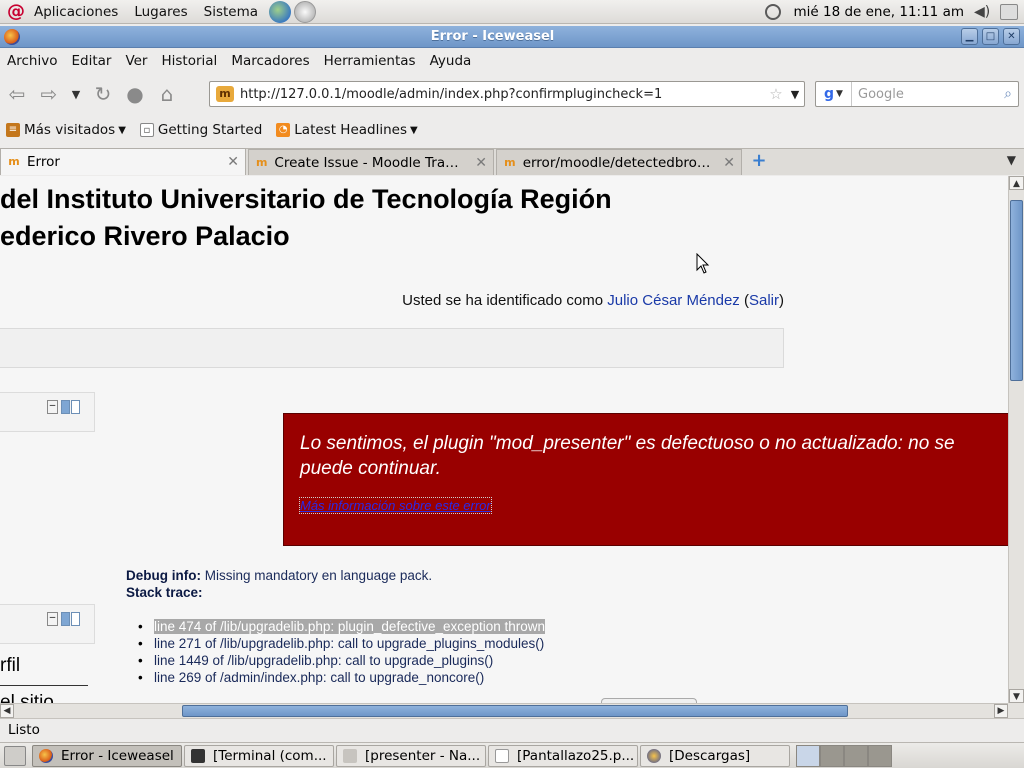 This screenshot has width=1024, height=768. I want to click on clock: mié 18 de ene, 11:11 am, so click(878, 12).